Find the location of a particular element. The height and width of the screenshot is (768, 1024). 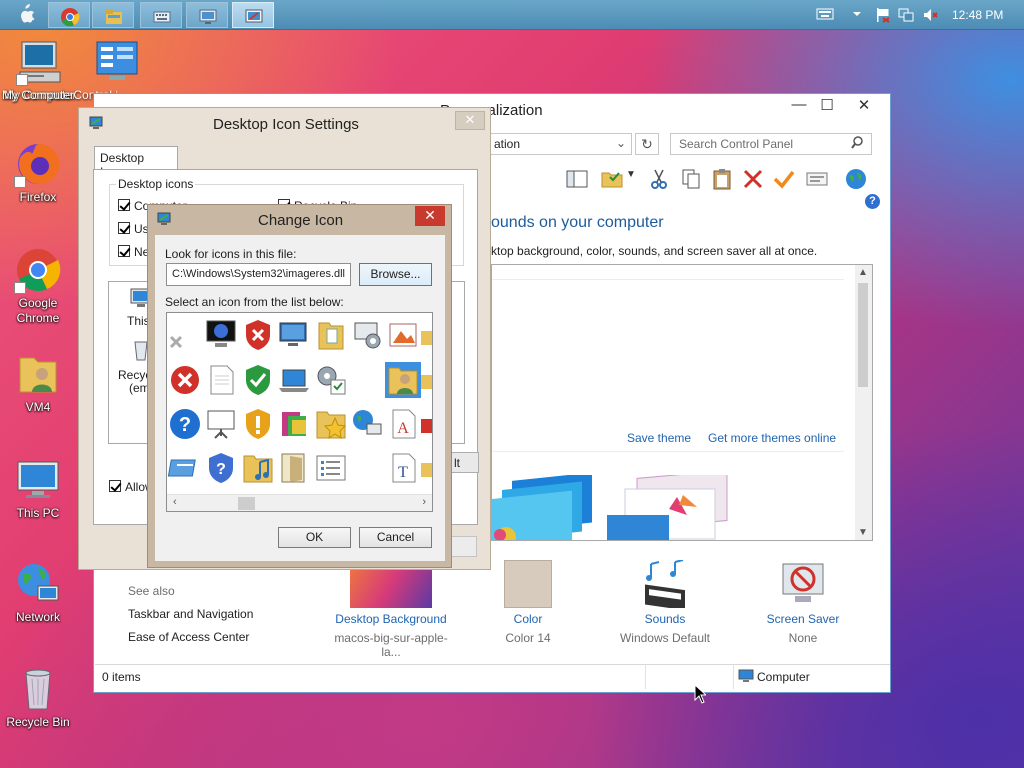

clock: 12:48 PM is located at coordinates (977, 15).